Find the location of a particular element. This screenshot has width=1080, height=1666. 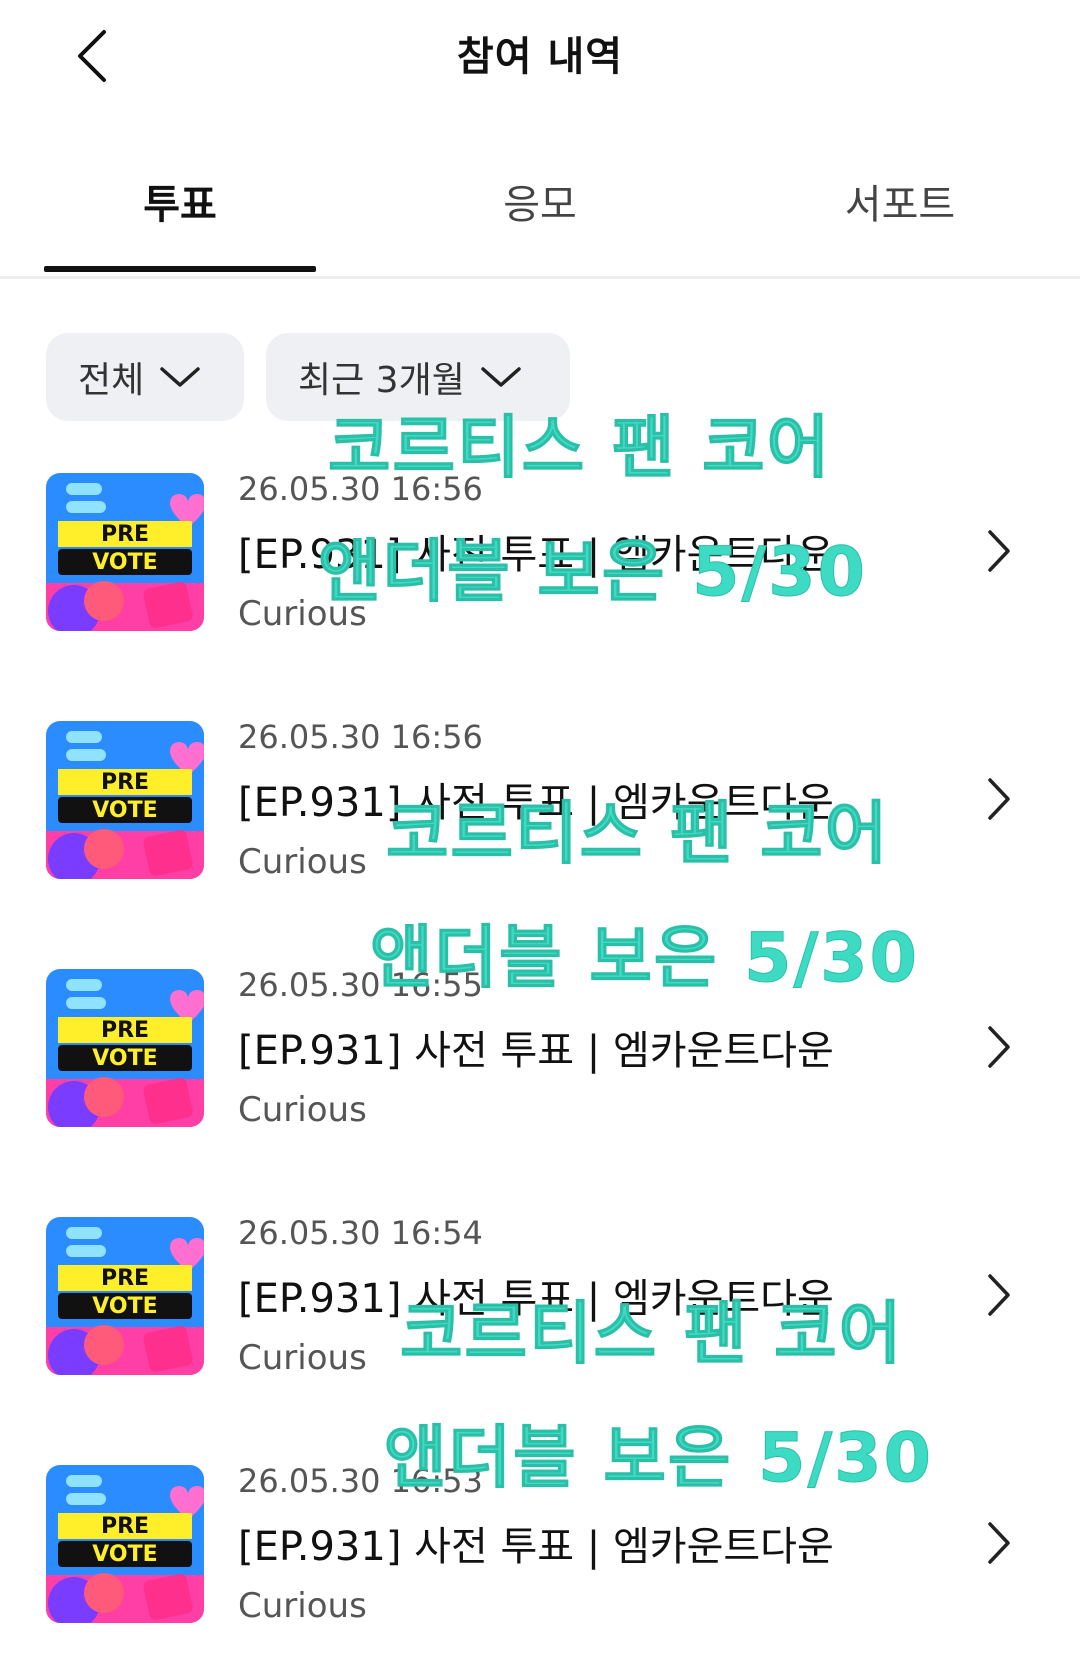

period-filter-dropdown: 최근 3개월 is located at coordinates (418, 377).